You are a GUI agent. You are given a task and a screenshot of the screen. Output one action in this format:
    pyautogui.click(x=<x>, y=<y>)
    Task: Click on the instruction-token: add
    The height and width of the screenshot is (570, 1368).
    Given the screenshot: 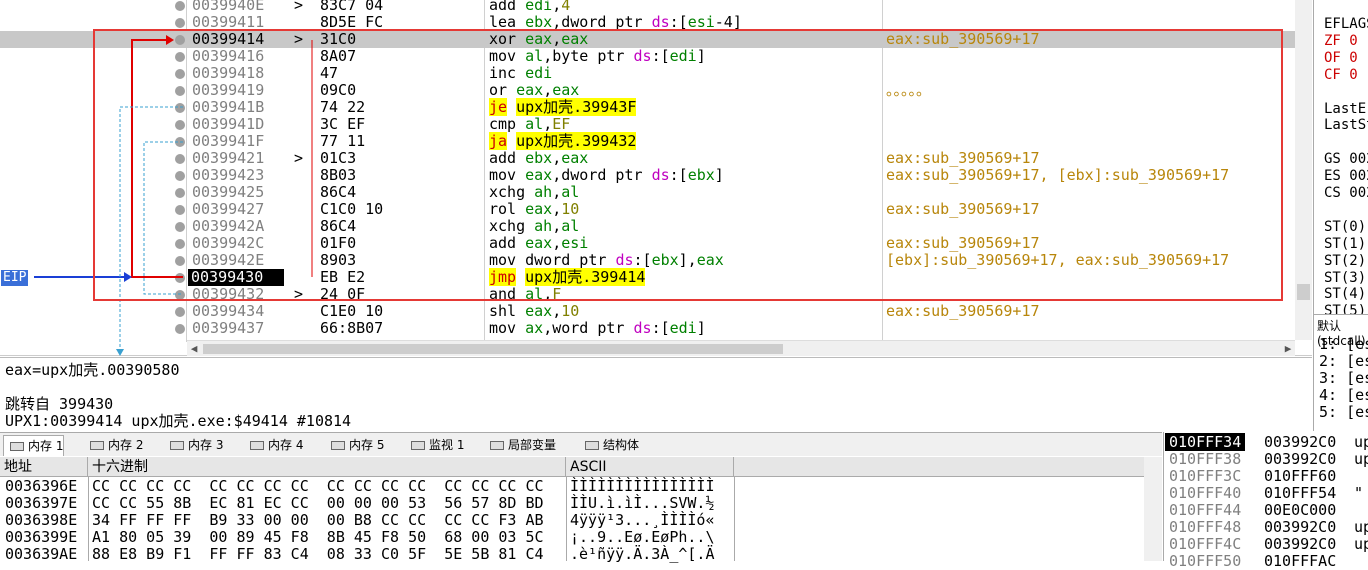 What is the action you would take?
    pyautogui.click(x=507, y=7)
    